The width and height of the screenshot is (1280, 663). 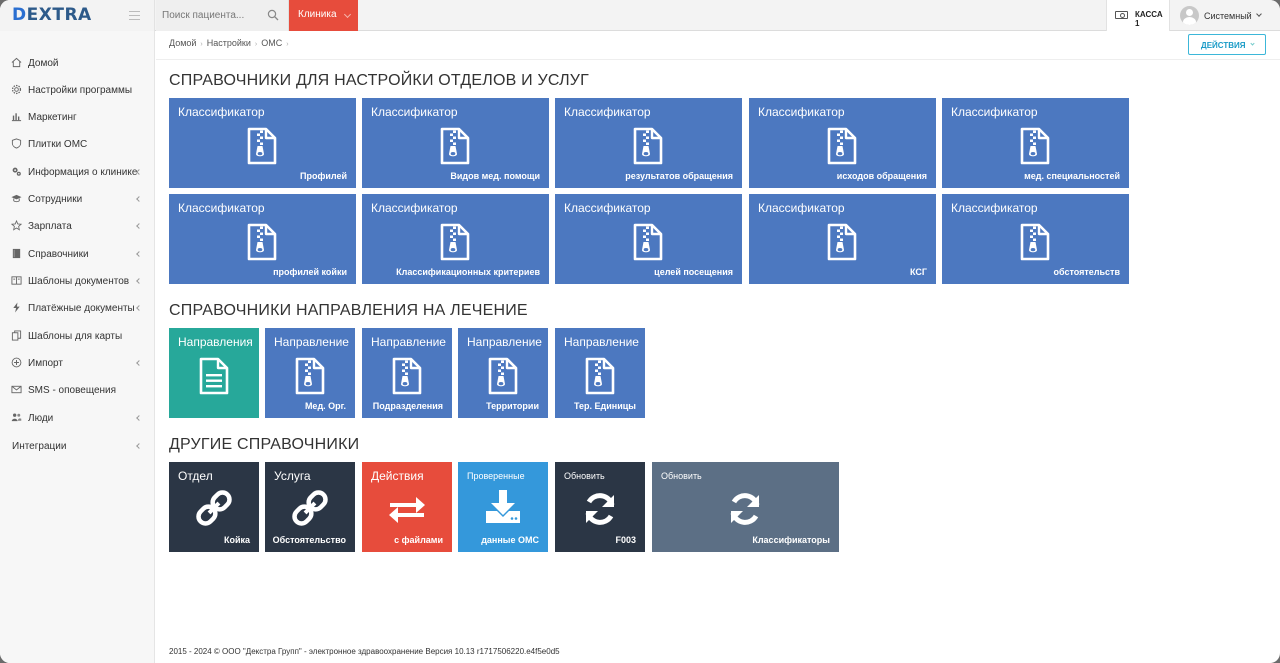 What do you see at coordinates (41, 418) in the screenshot?
I see `sidebar-item-label: Люди` at bounding box center [41, 418].